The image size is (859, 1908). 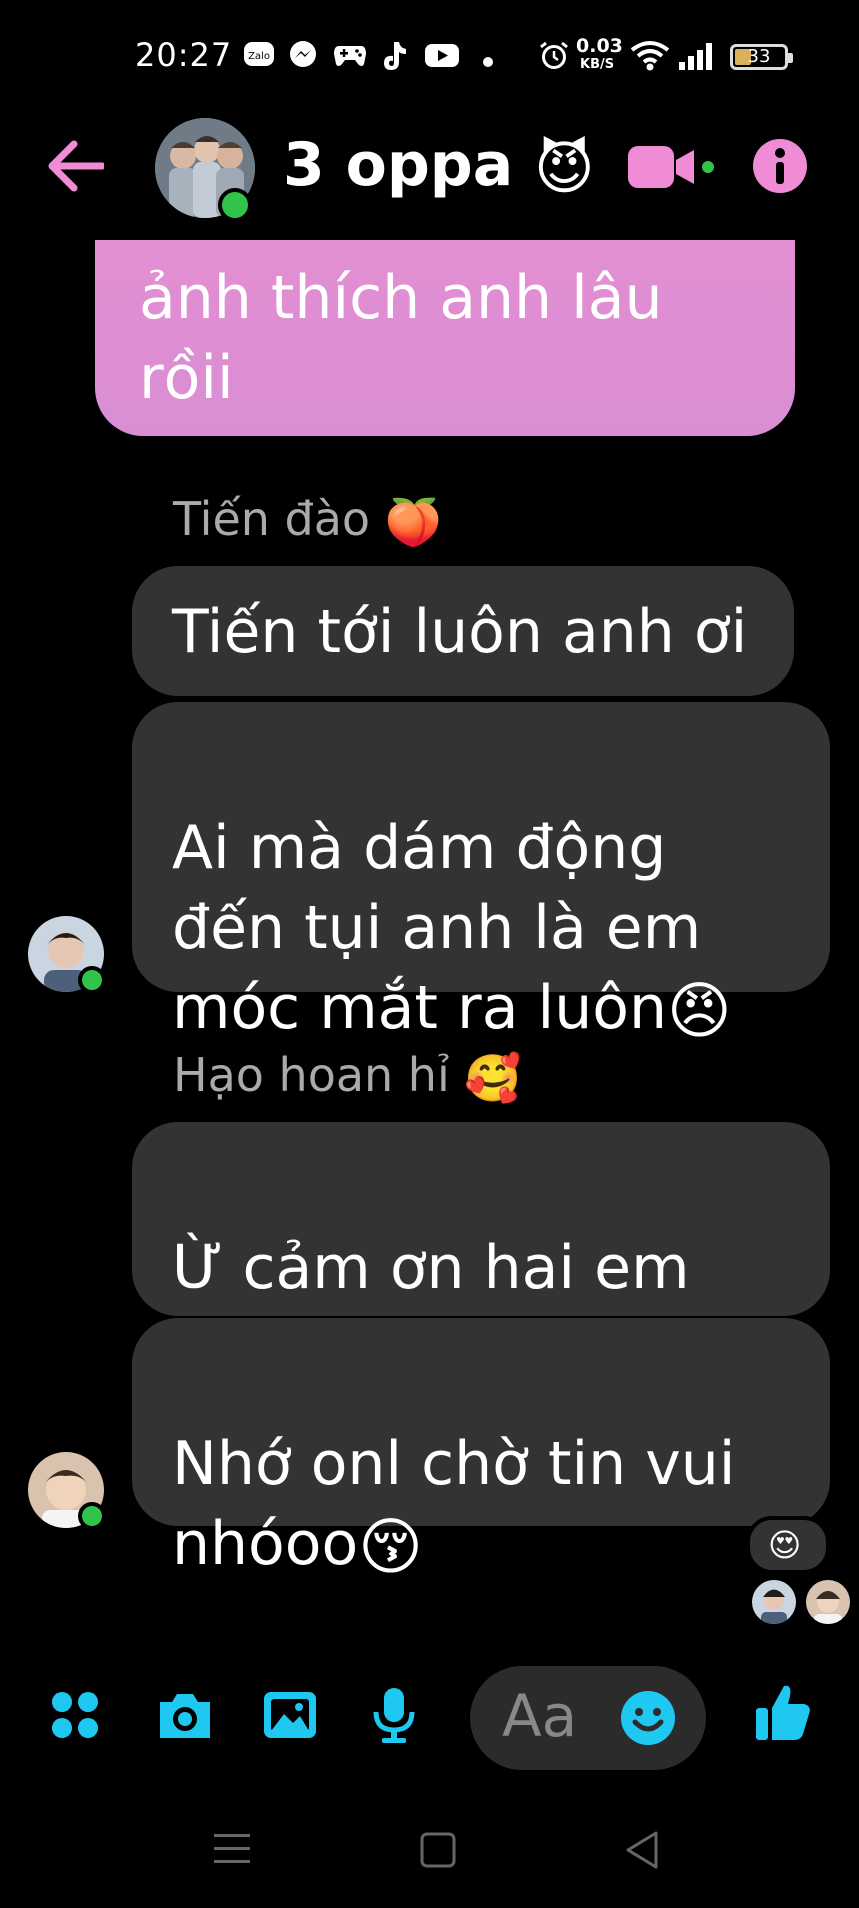 What do you see at coordinates (761, 57) in the screenshot?
I see `battery-icon: 33` at bounding box center [761, 57].